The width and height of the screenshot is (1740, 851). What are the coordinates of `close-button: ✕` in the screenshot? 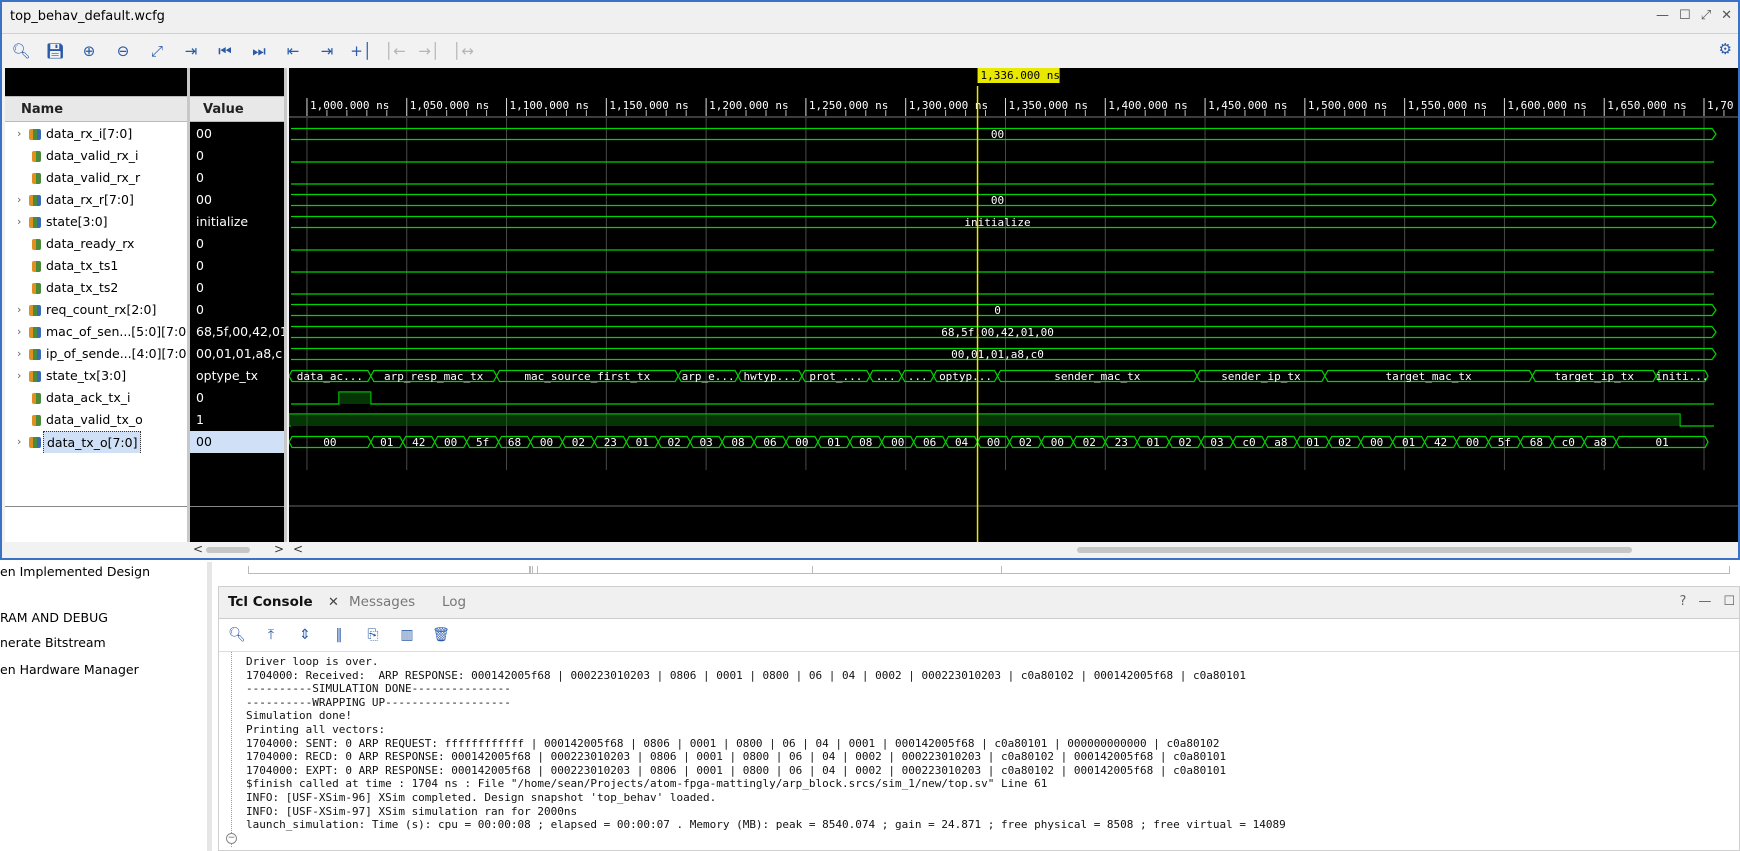 It's located at (1726, 15).